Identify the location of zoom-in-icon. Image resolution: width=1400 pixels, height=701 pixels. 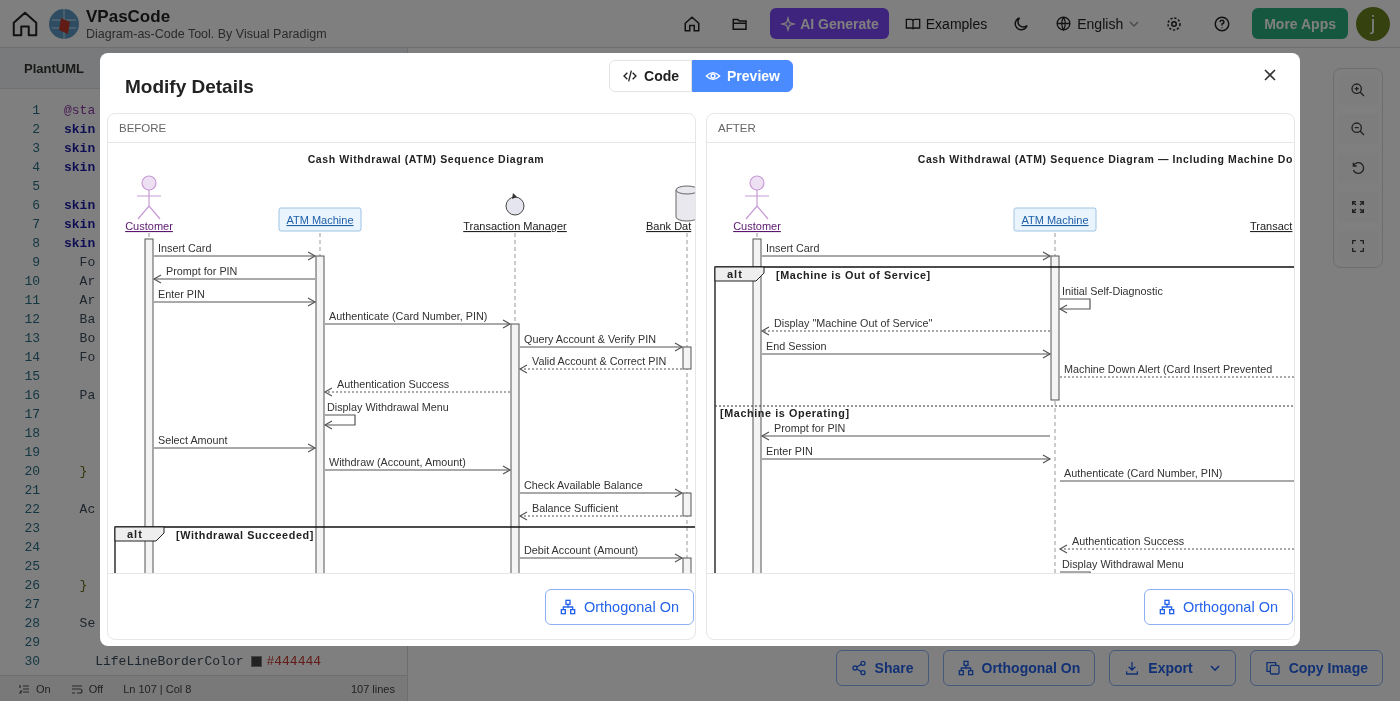
(1358, 90).